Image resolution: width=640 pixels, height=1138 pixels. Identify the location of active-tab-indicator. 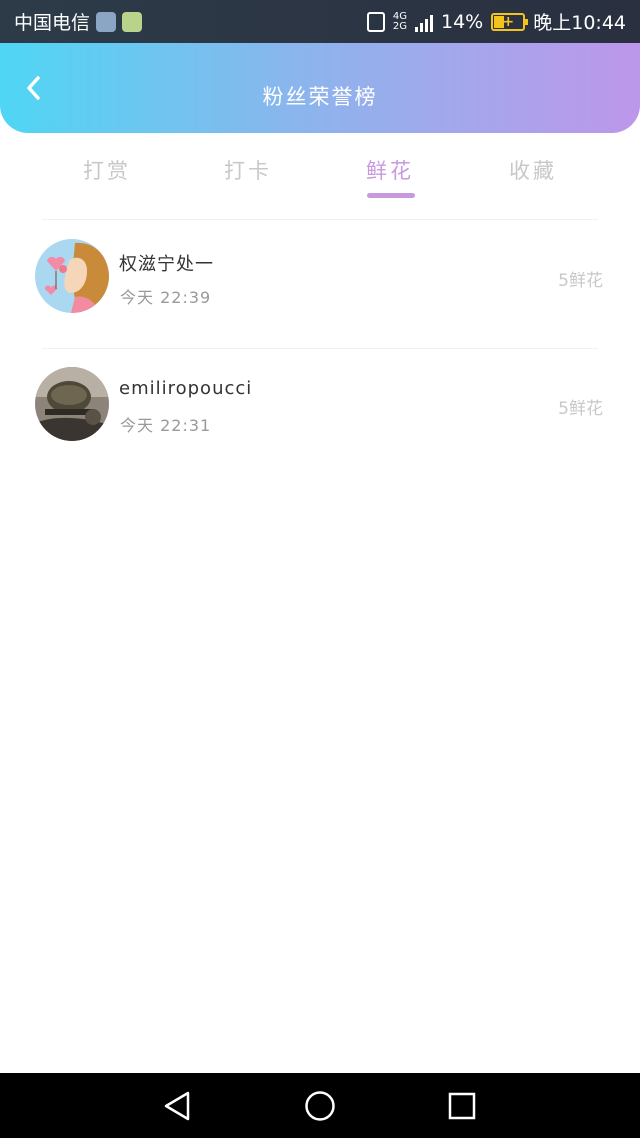
(391, 195).